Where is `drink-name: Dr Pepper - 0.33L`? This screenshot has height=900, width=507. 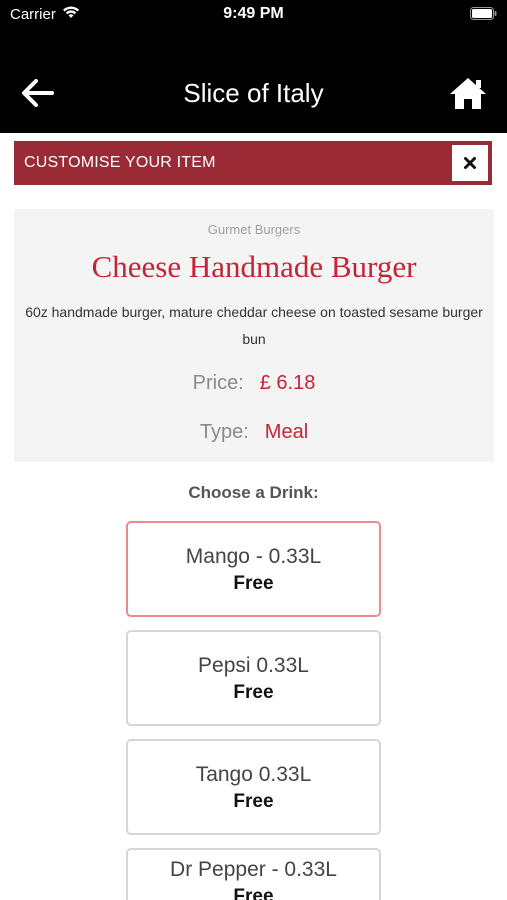 drink-name: Dr Pepper - 0.33L is located at coordinates (253, 869).